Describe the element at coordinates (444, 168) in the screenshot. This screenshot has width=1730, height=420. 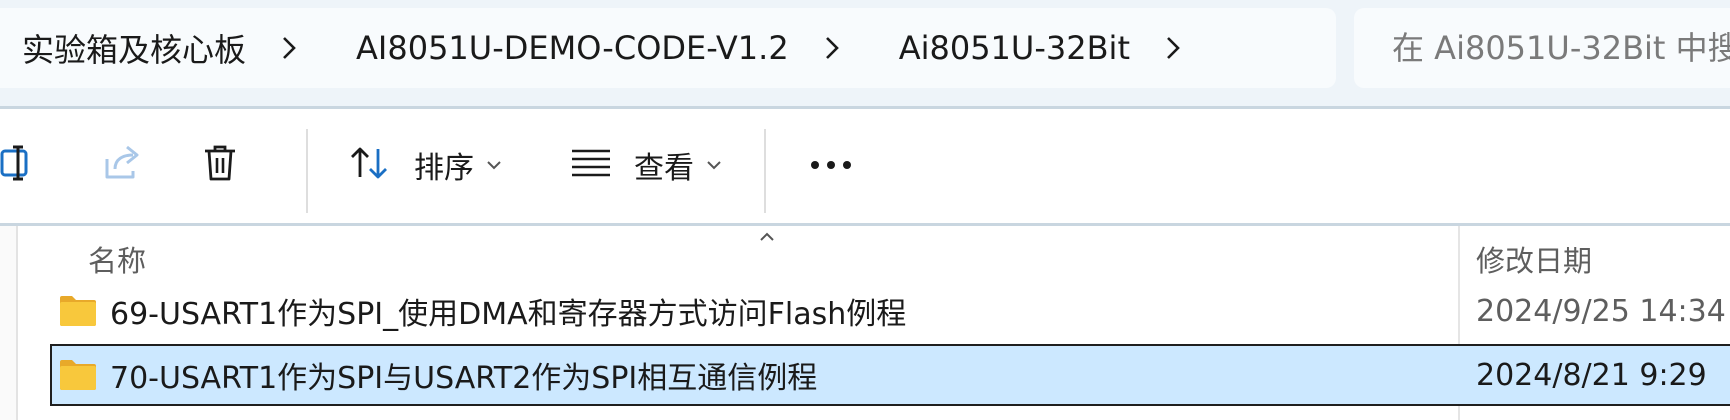
I see `sort-label: 排序` at that location.